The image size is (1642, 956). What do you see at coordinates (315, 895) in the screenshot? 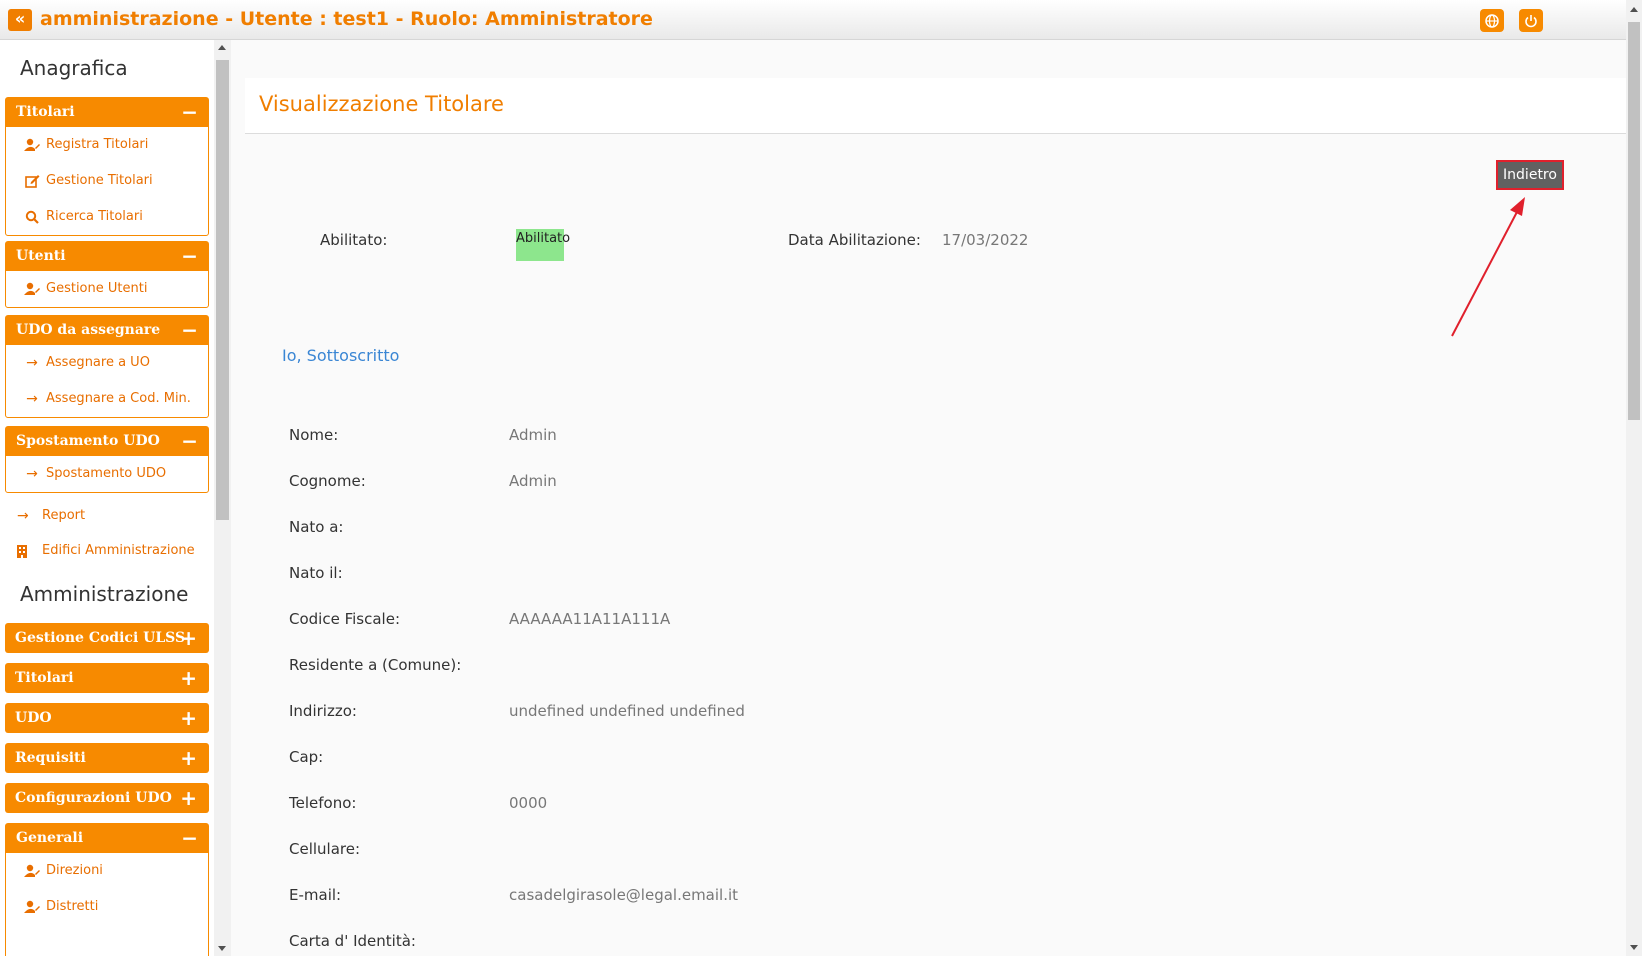
I see `field-label: E-mail:` at bounding box center [315, 895].